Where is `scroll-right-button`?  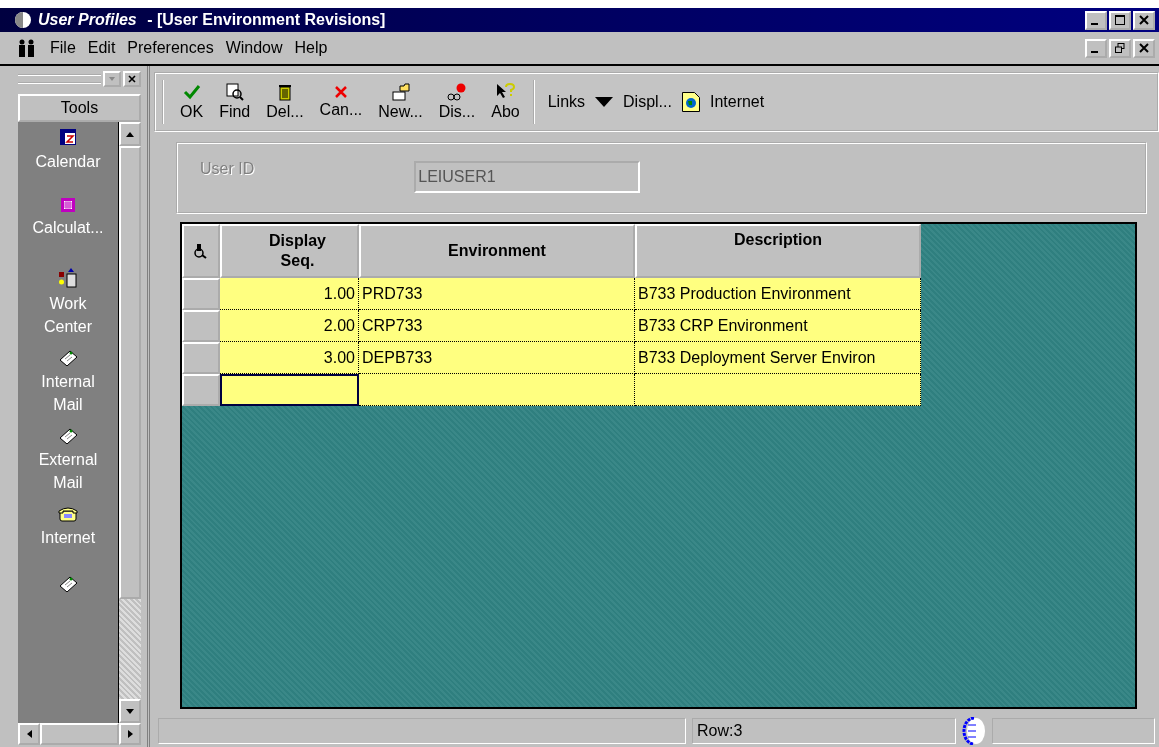
scroll-right-button is located at coordinates (130, 734).